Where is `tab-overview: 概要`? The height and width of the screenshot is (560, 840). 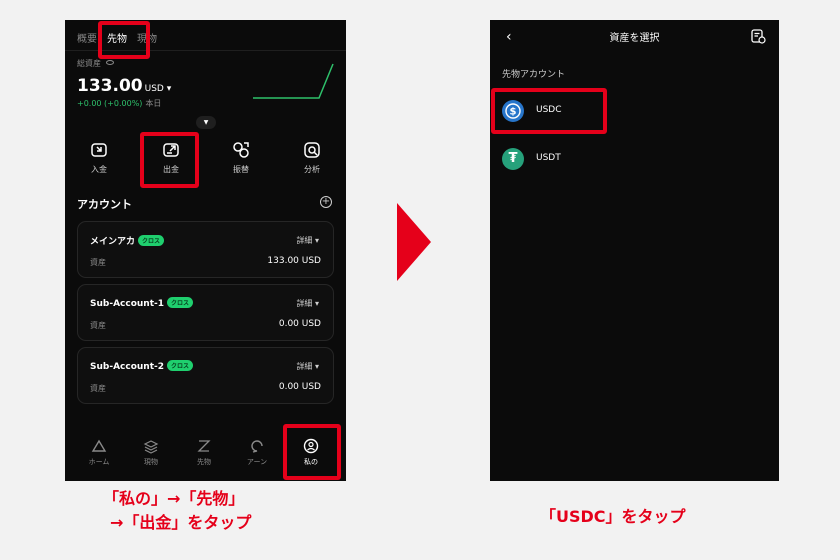 tab-overview: 概要 is located at coordinates (87, 37).